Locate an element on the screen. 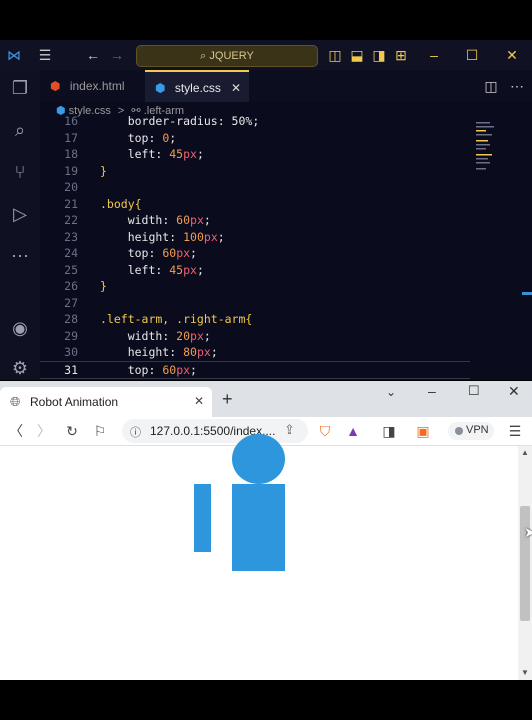  code-token: .body{ is located at coordinates (121, 203).